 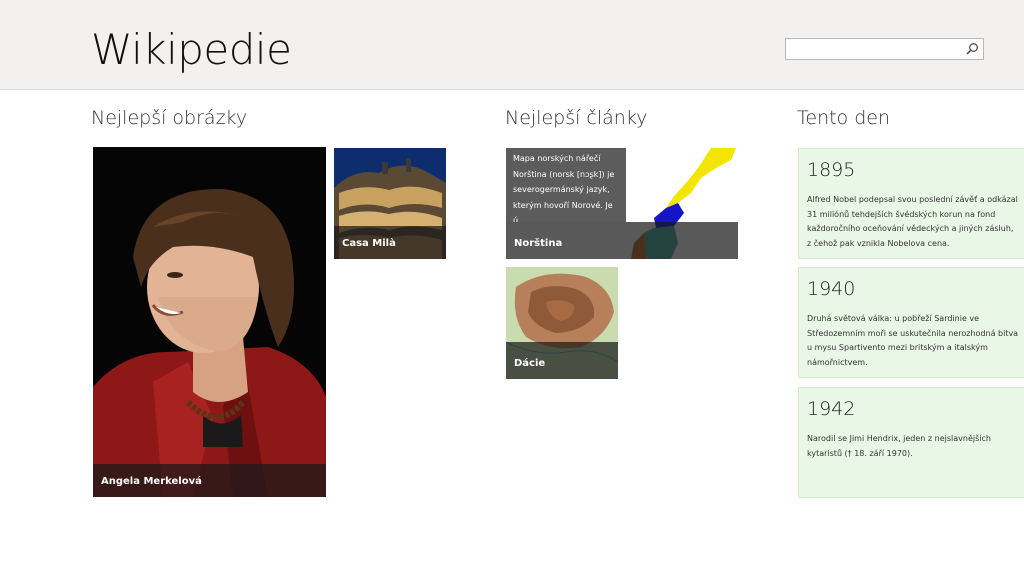 I want to click on tile-caption-label: Angela Merkelová, so click(x=151, y=481).